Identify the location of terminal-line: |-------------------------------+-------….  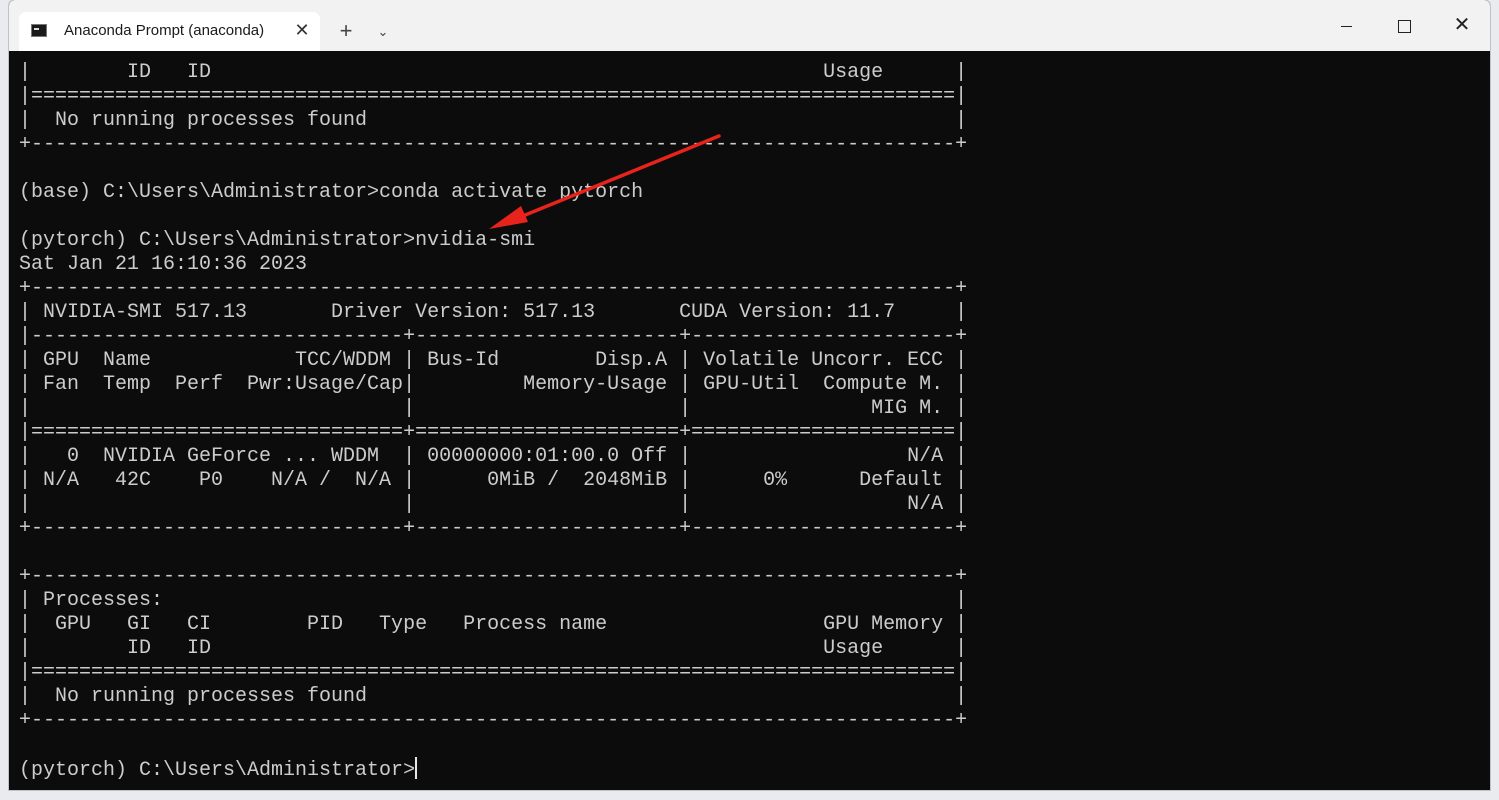
(493, 336).